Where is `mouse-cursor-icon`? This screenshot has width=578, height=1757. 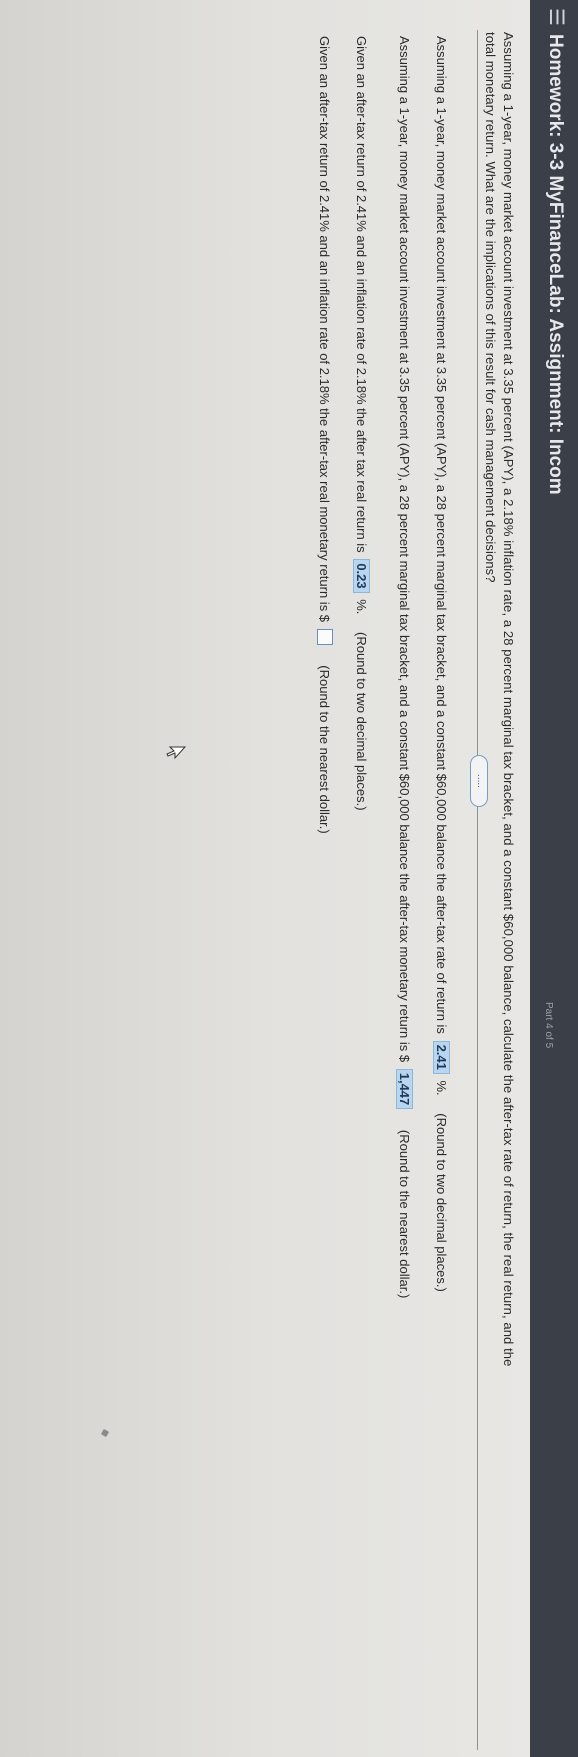 mouse-cursor-icon is located at coordinates (176, 753).